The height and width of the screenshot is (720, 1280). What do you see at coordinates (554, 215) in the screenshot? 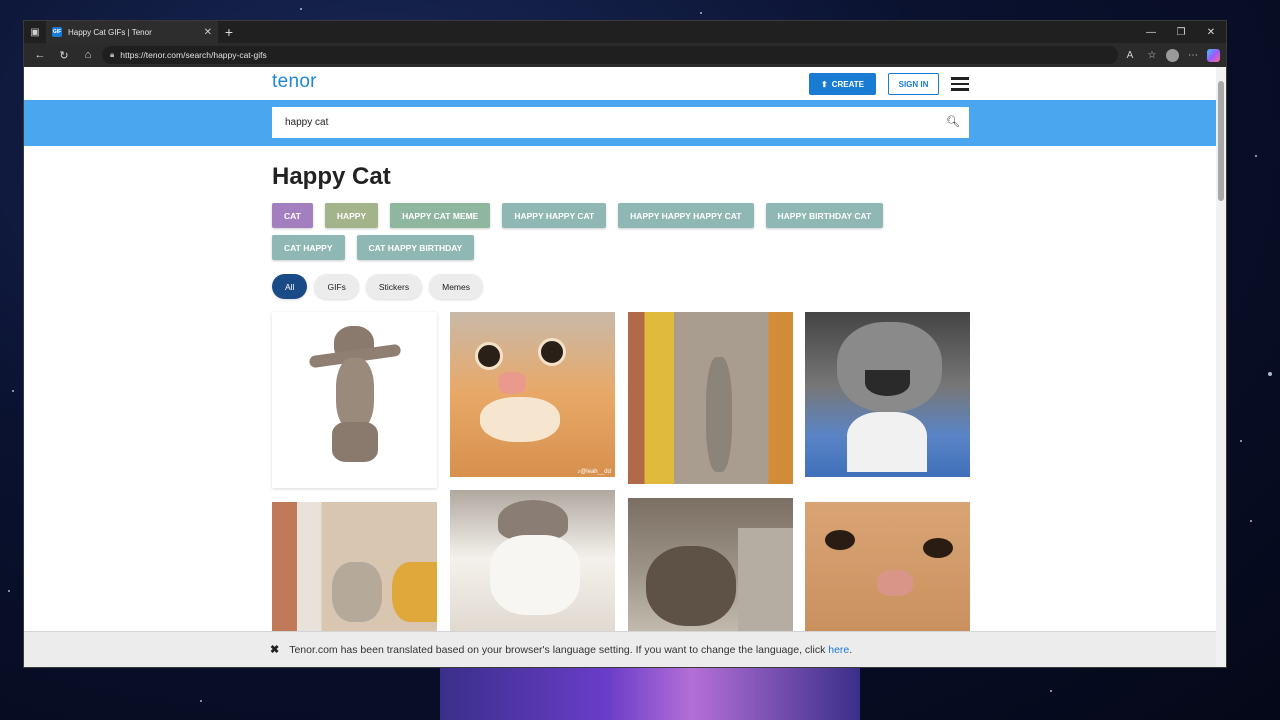
I see `tag-chip: HAPPY HAPPY CAT` at bounding box center [554, 215].